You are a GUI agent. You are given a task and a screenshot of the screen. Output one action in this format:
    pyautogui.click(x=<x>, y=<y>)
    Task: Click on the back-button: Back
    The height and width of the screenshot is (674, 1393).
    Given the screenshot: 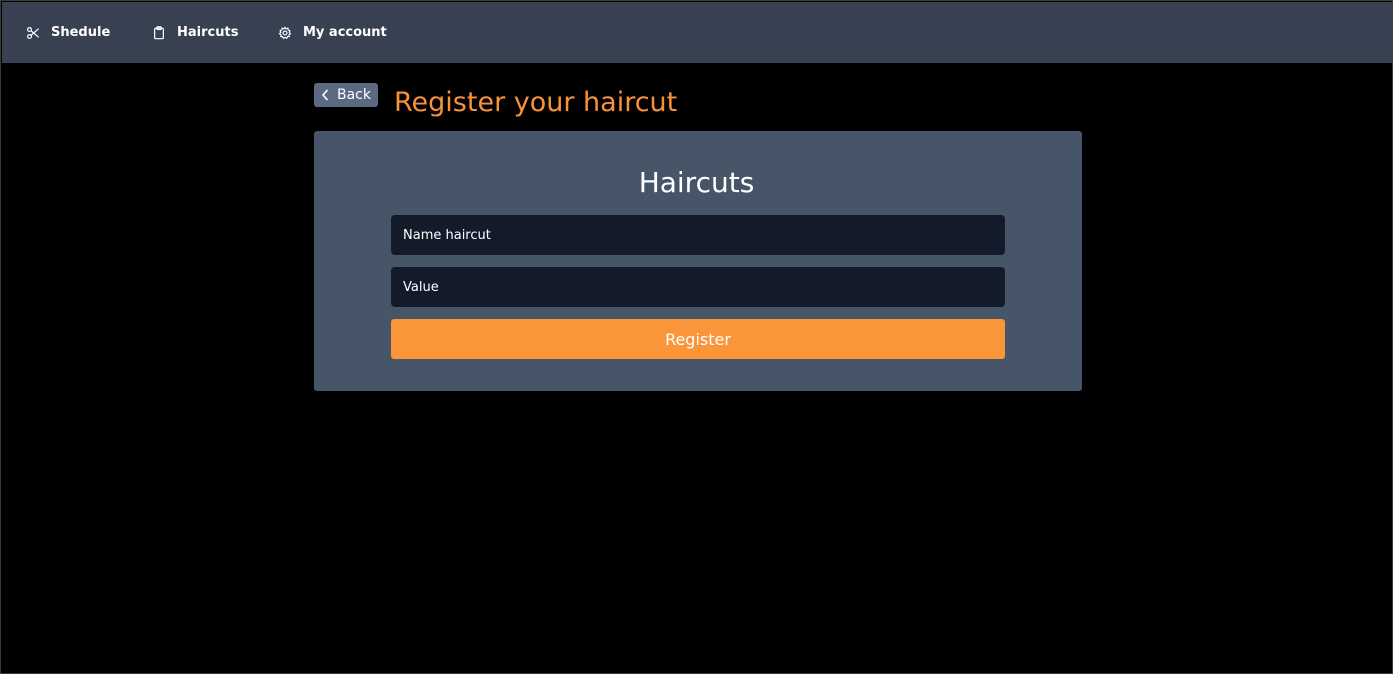 What is the action you would take?
    pyautogui.click(x=346, y=95)
    